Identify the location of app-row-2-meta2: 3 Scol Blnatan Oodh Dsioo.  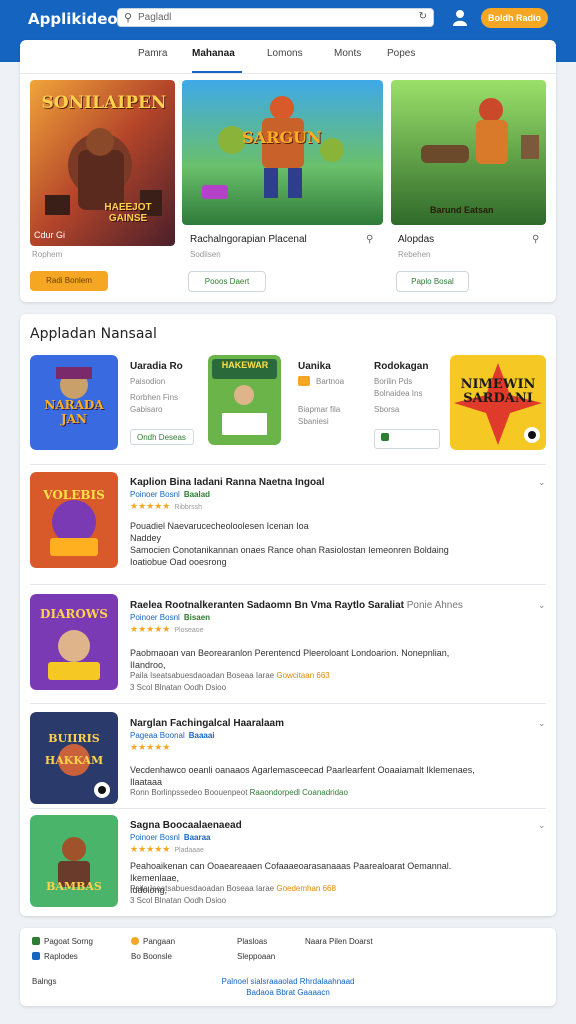
(178, 687).